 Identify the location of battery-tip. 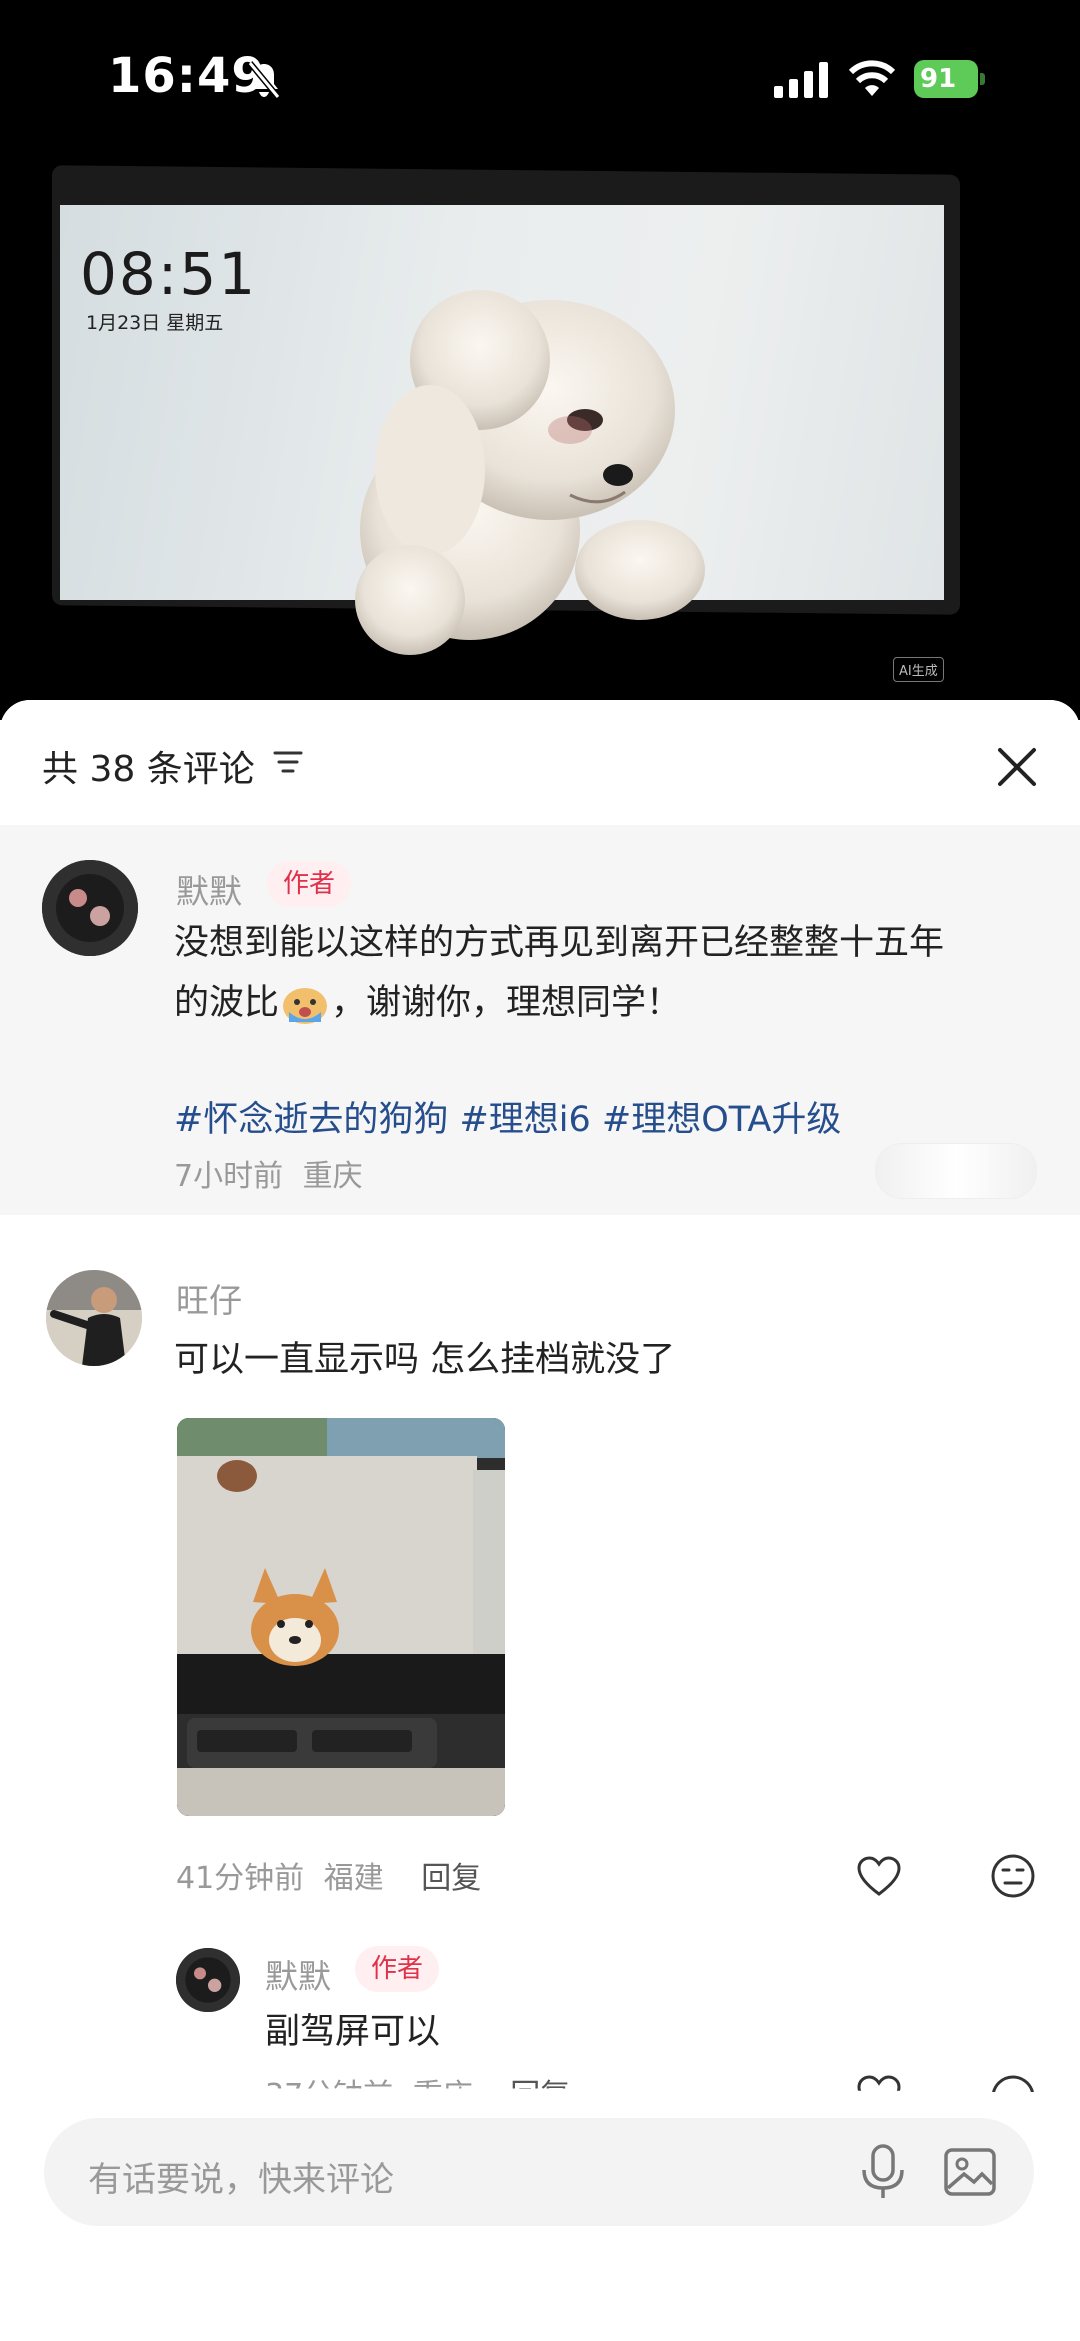
(982, 79).